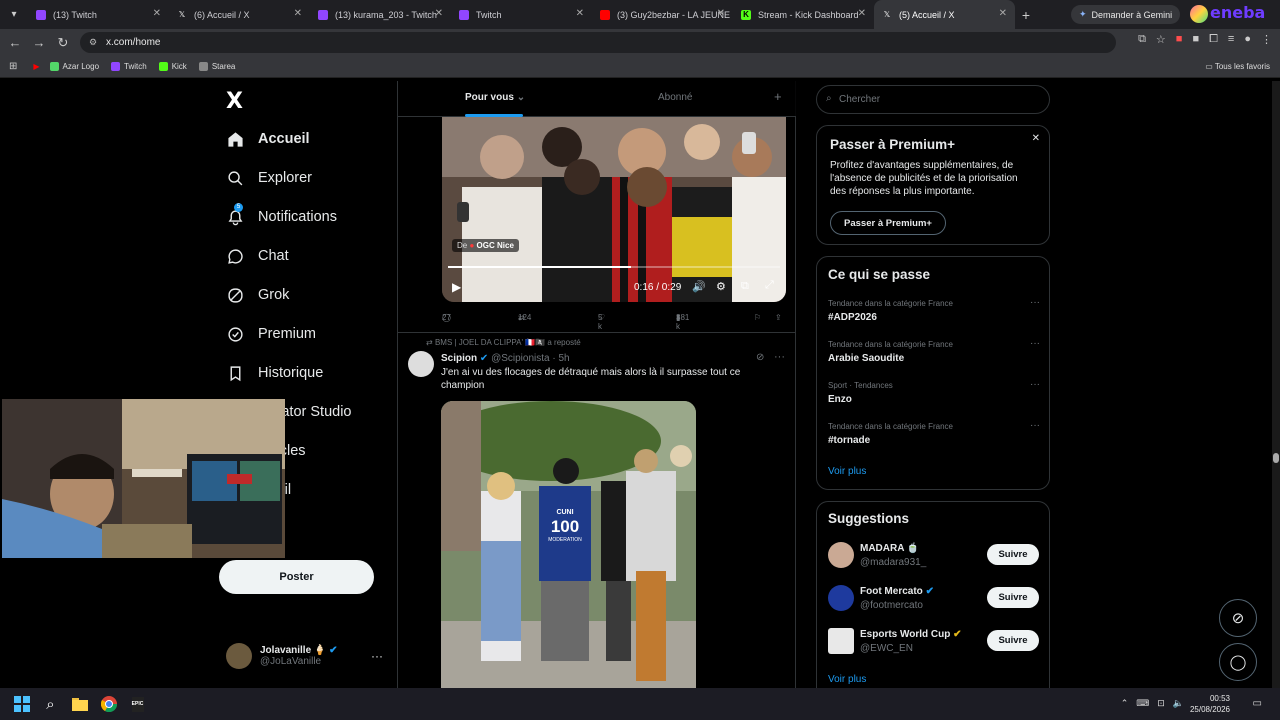 Image resolution: width=1280 pixels, height=720 pixels. I want to click on grok-icon: ⊘, so click(760, 357).